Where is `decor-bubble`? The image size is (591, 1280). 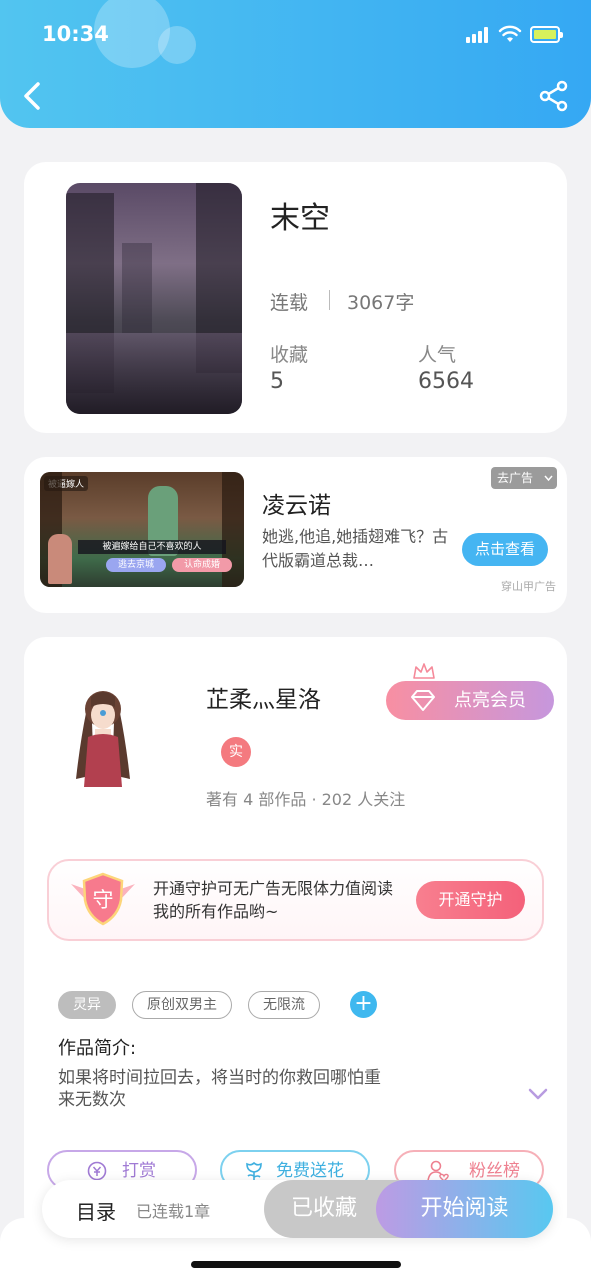
decor-bubble is located at coordinates (177, 45).